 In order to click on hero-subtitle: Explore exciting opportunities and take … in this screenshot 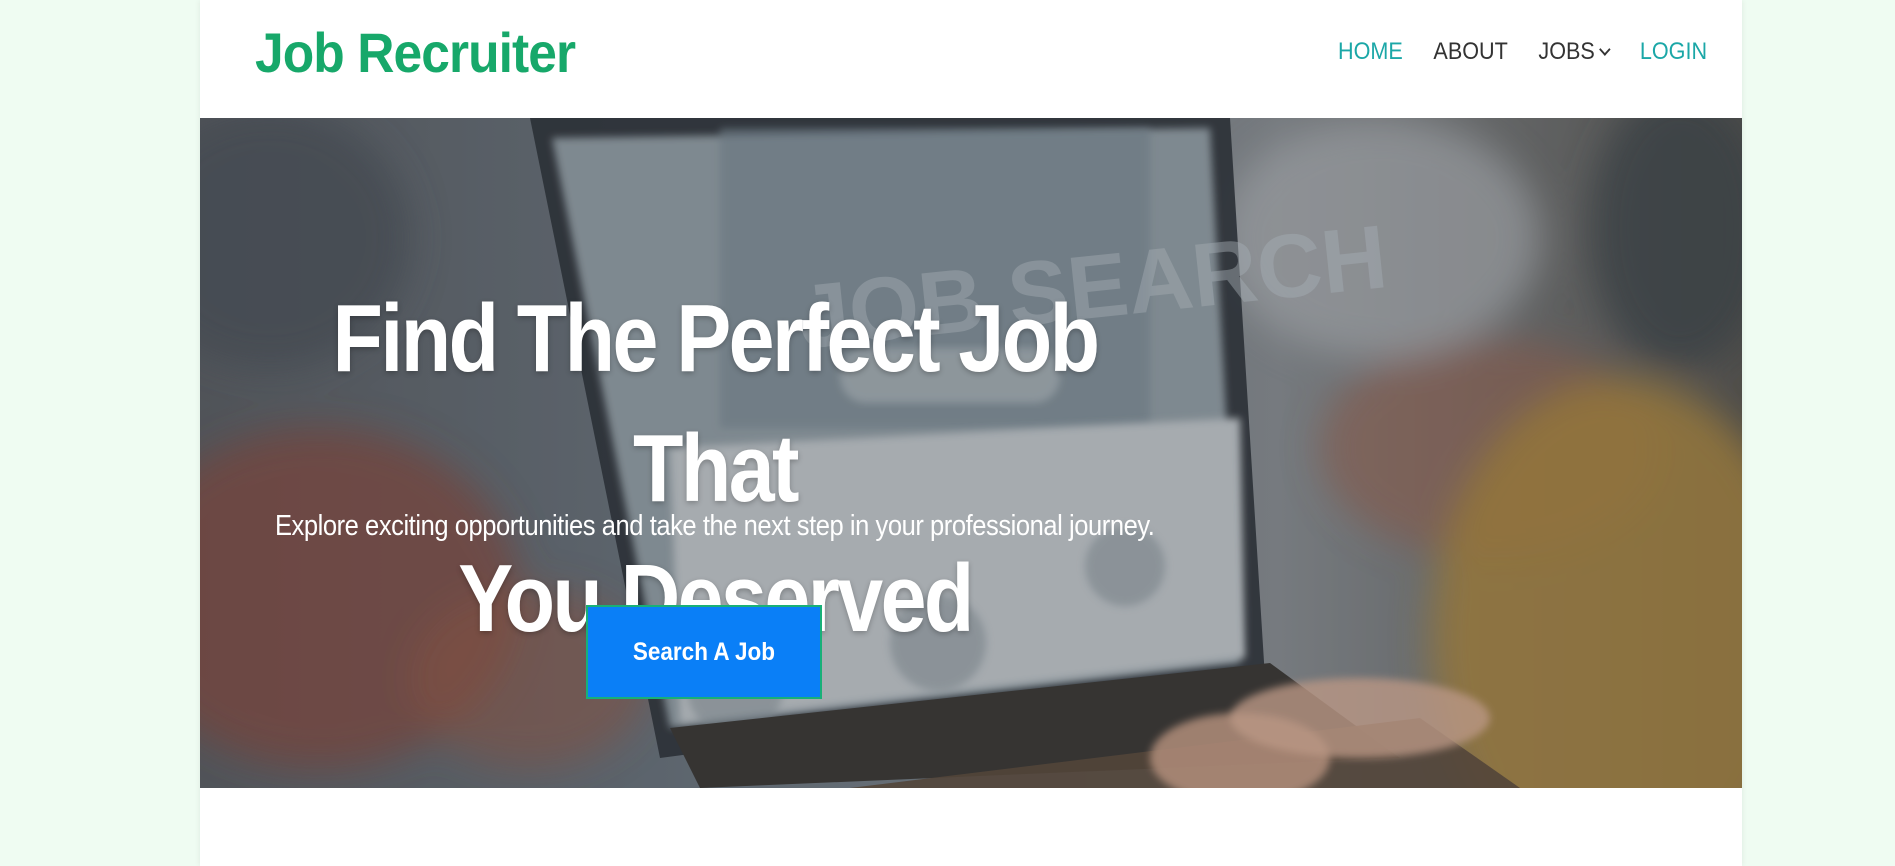, I will do `click(715, 526)`.